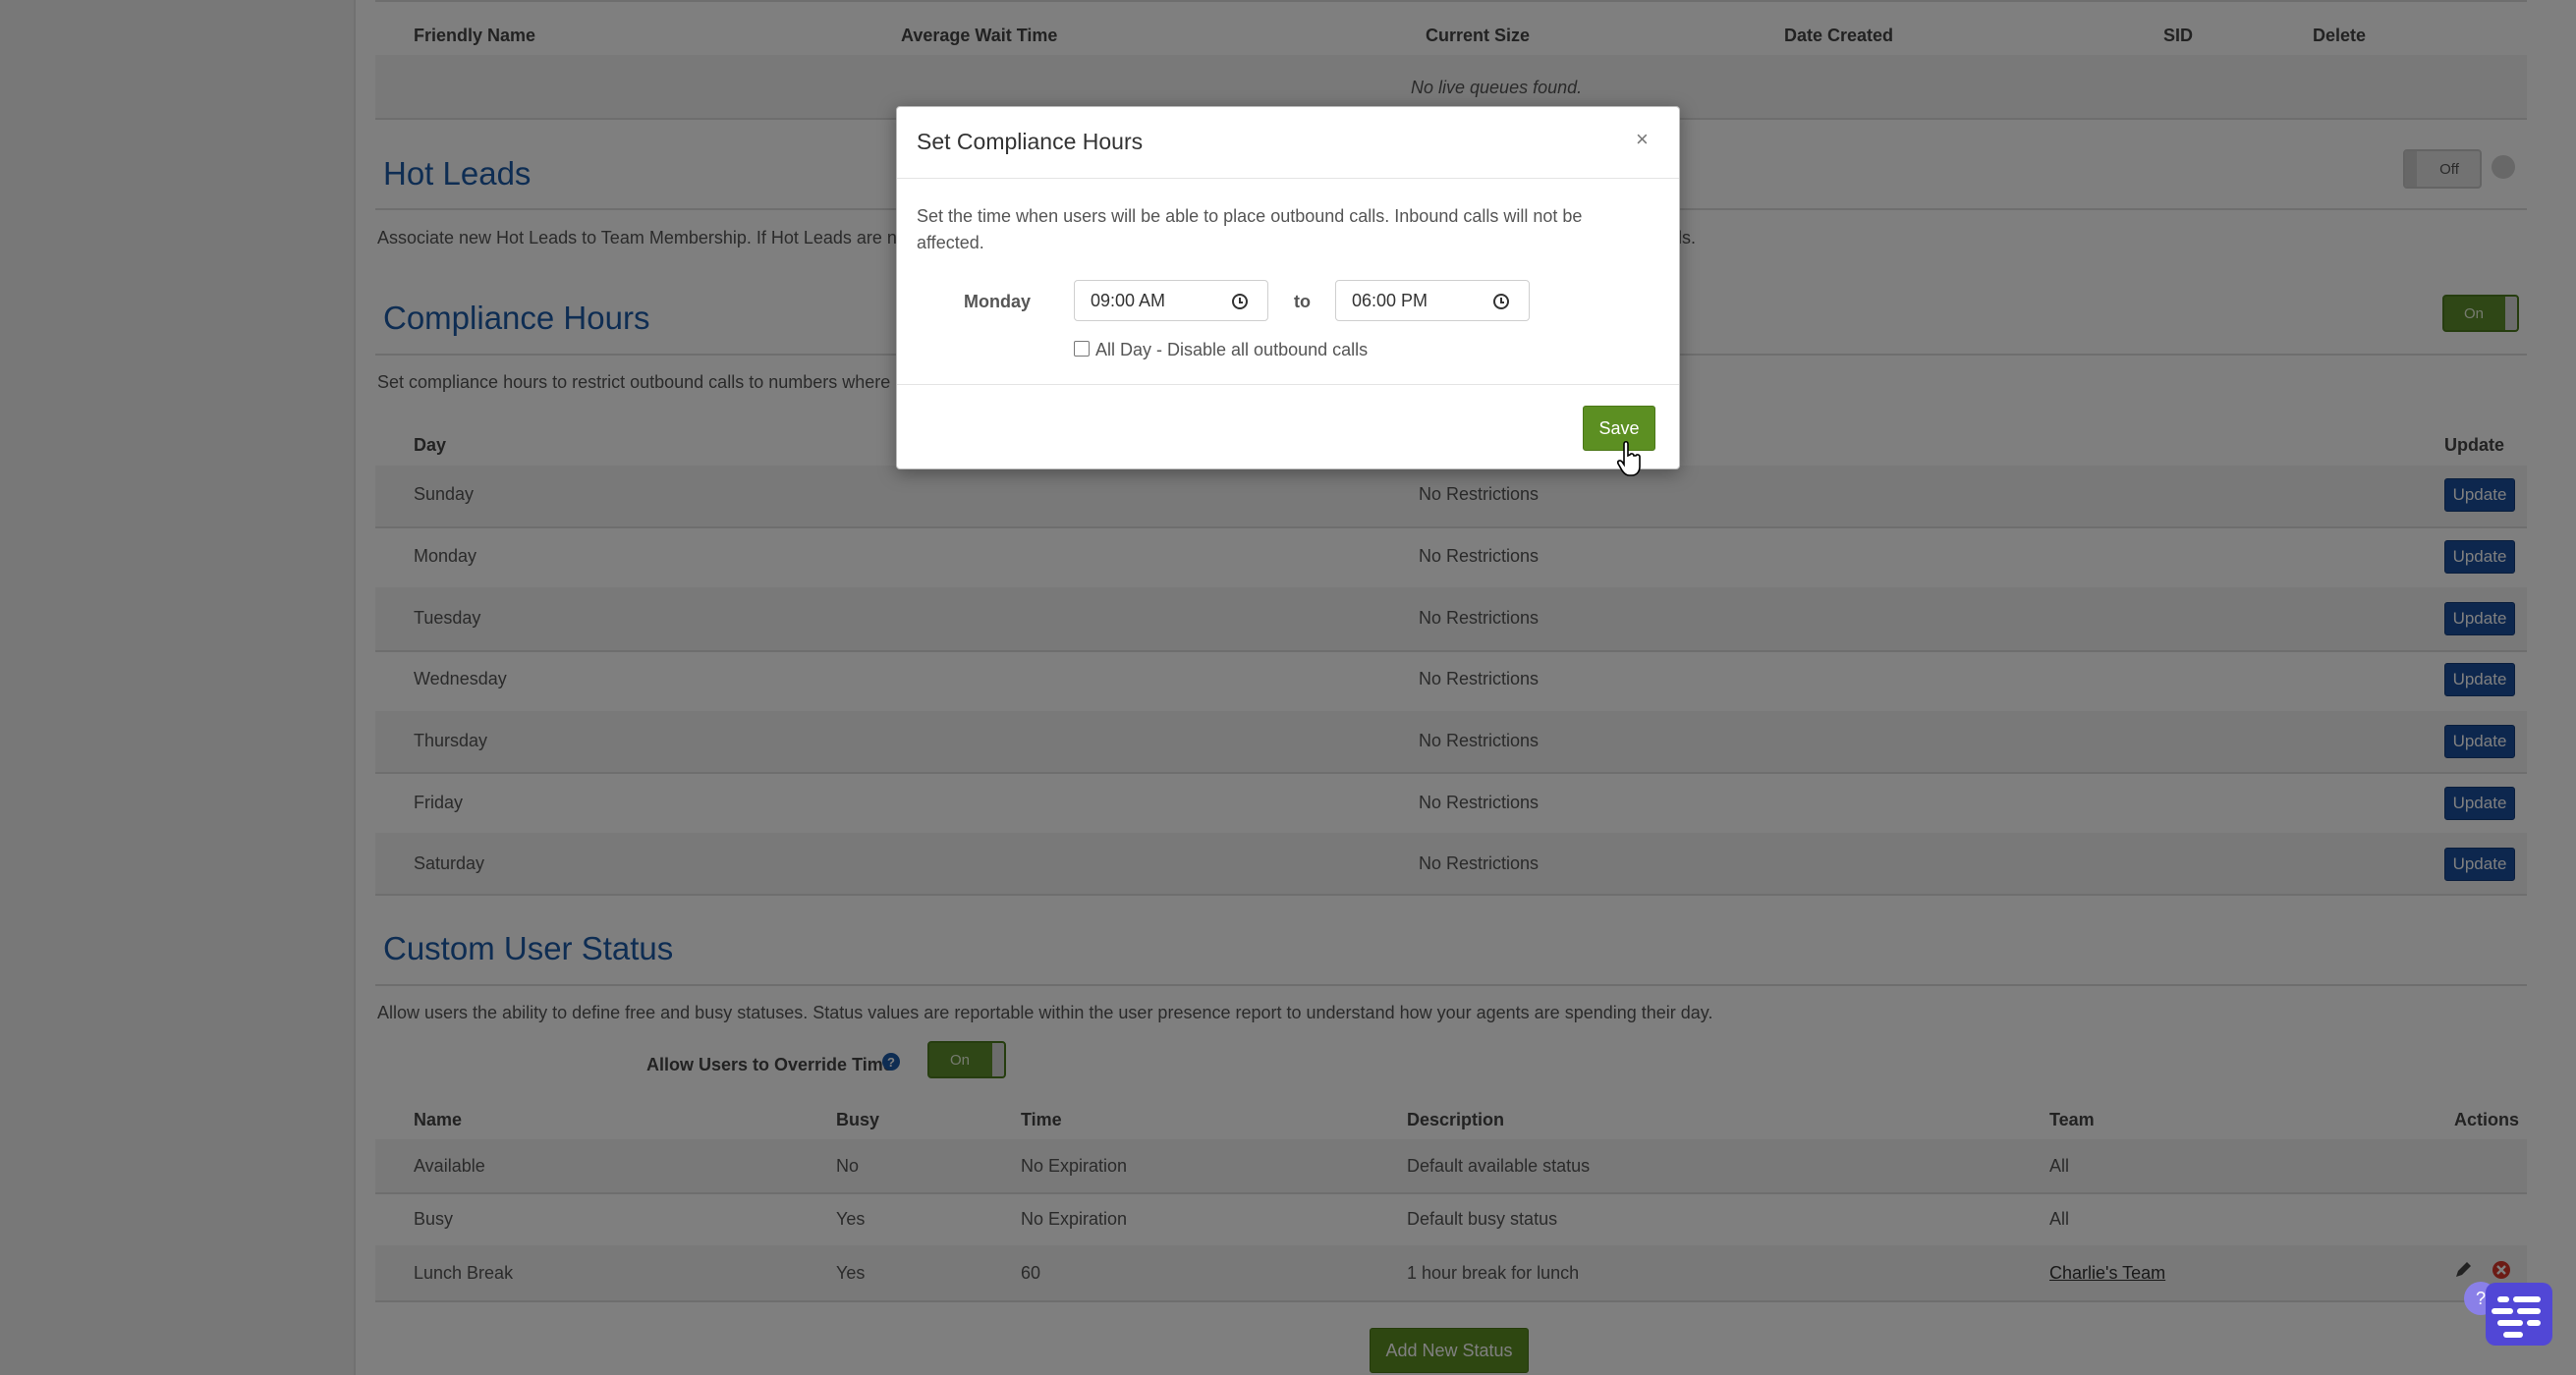  Describe the element at coordinates (1629, 458) in the screenshot. I see `pointer-cursor-icon` at that location.